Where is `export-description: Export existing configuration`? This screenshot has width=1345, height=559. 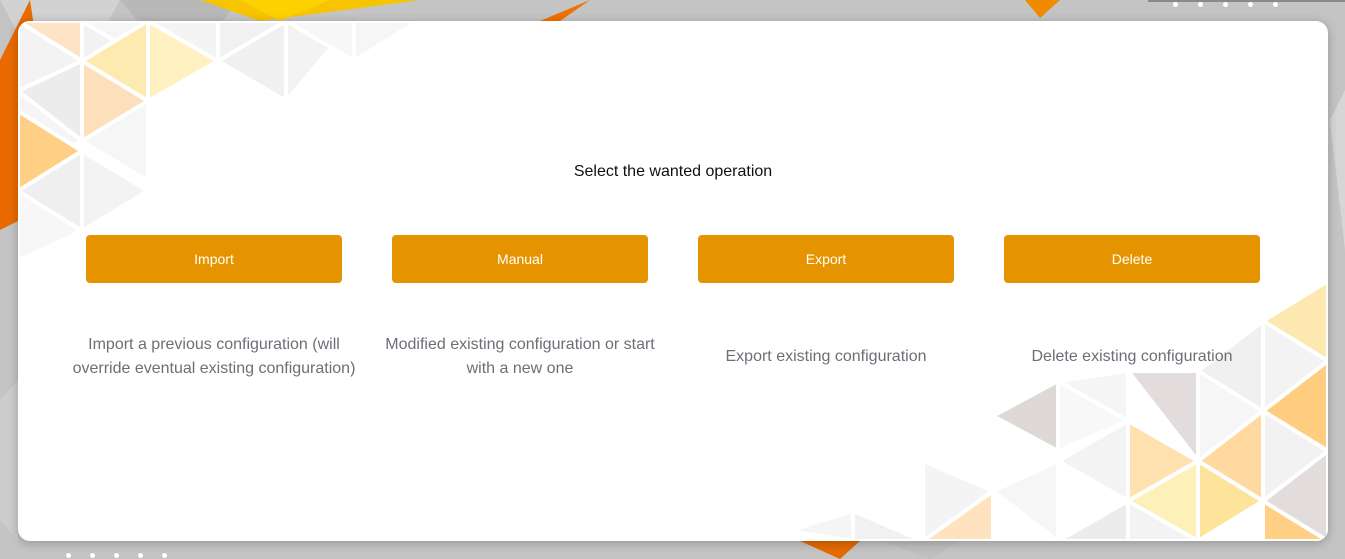
export-description: Export existing configuration is located at coordinates (826, 356).